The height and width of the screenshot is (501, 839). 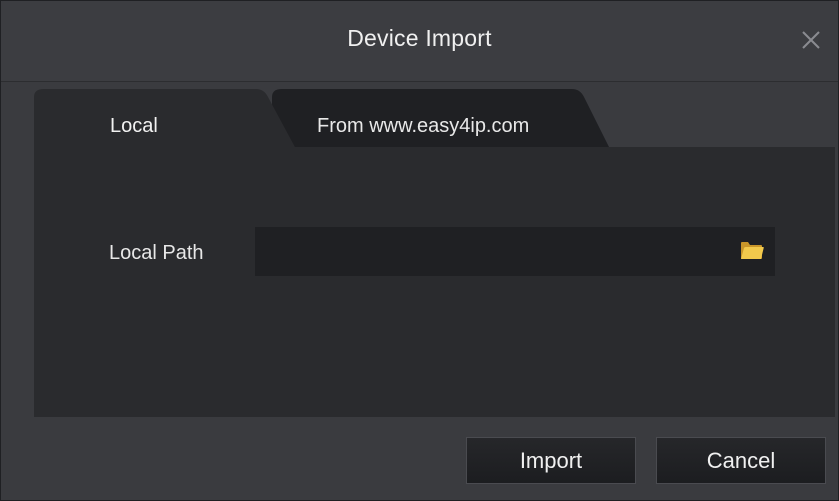 What do you see at coordinates (419, 38) in the screenshot?
I see `dialog-title: Device Import` at bounding box center [419, 38].